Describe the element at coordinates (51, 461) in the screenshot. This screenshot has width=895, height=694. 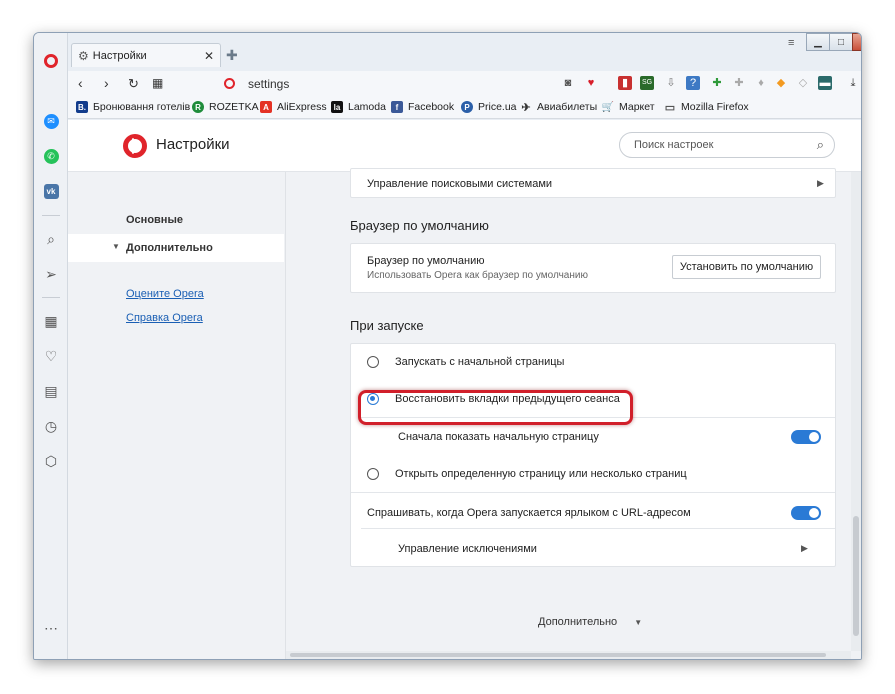
I see `extensions-cube-icon: ⬡` at that location.